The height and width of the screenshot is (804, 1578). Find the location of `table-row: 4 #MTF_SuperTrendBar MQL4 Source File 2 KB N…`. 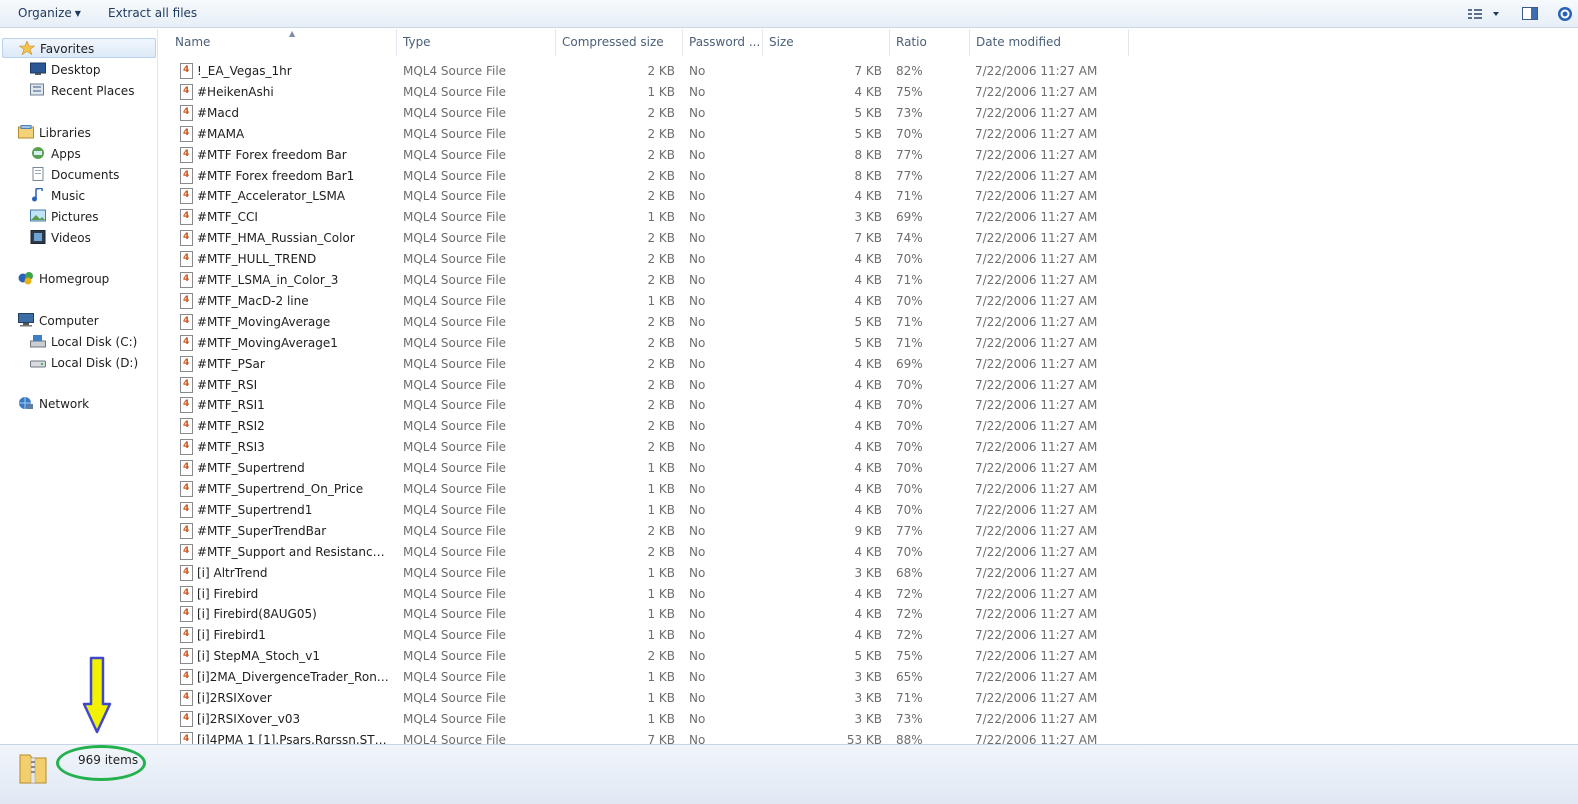

table-row: 4 #MTF_SuperTrendBar MQL4 Source File 2 KB N… is located at coordinates (868, 531).